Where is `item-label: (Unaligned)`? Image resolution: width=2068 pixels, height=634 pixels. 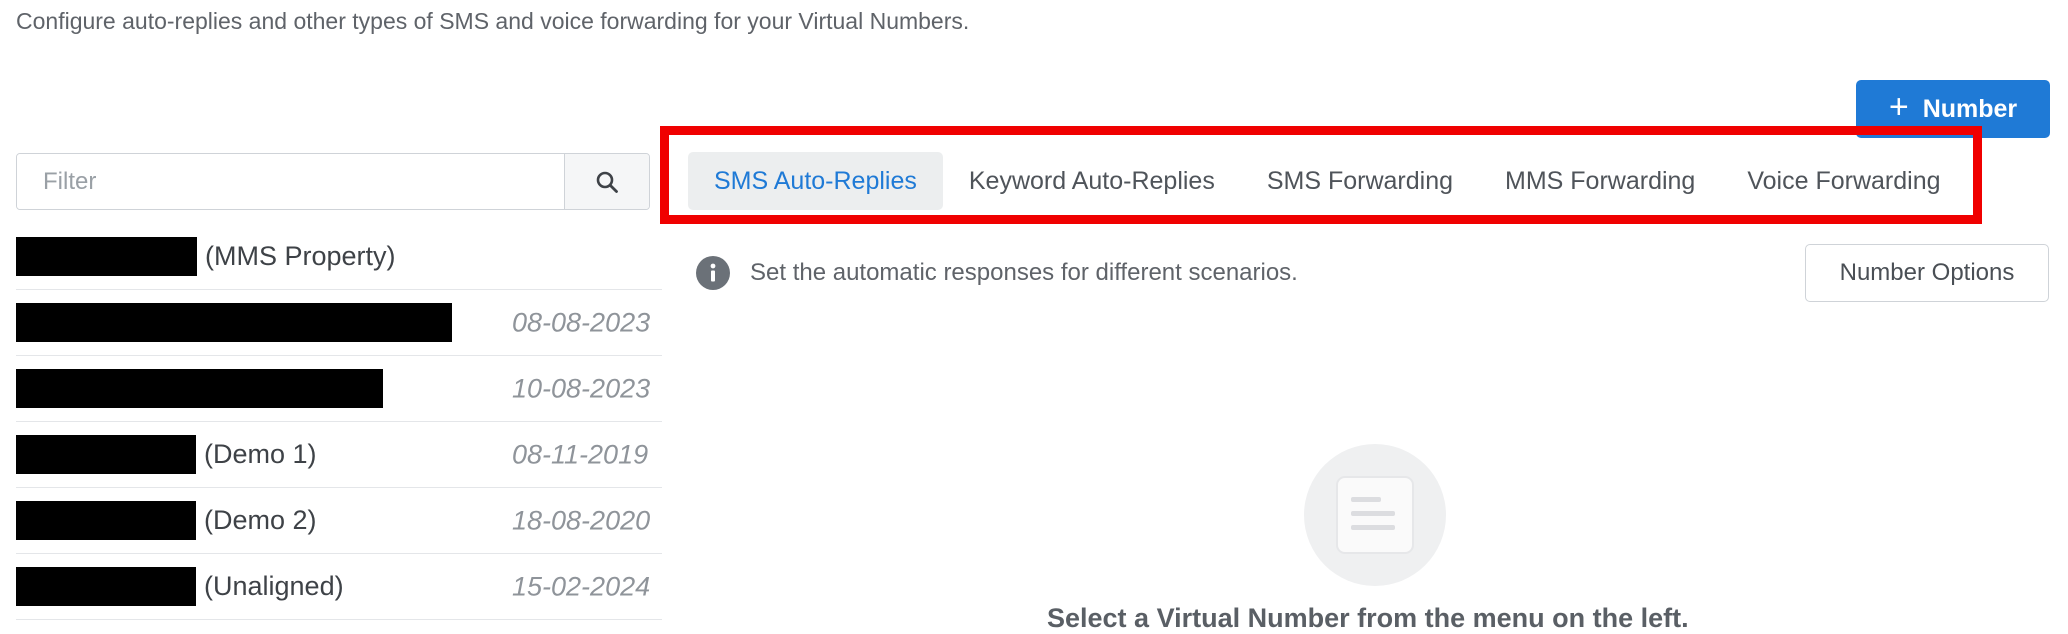 item-label: (Unaligned) is located at coordinates (274, 586).